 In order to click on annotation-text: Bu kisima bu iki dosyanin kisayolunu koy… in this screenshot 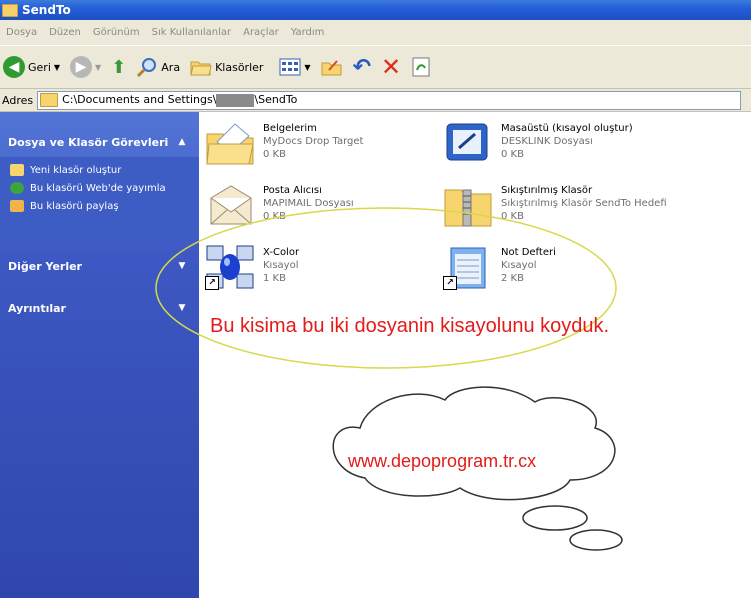, I will do `click(410, 326)`.